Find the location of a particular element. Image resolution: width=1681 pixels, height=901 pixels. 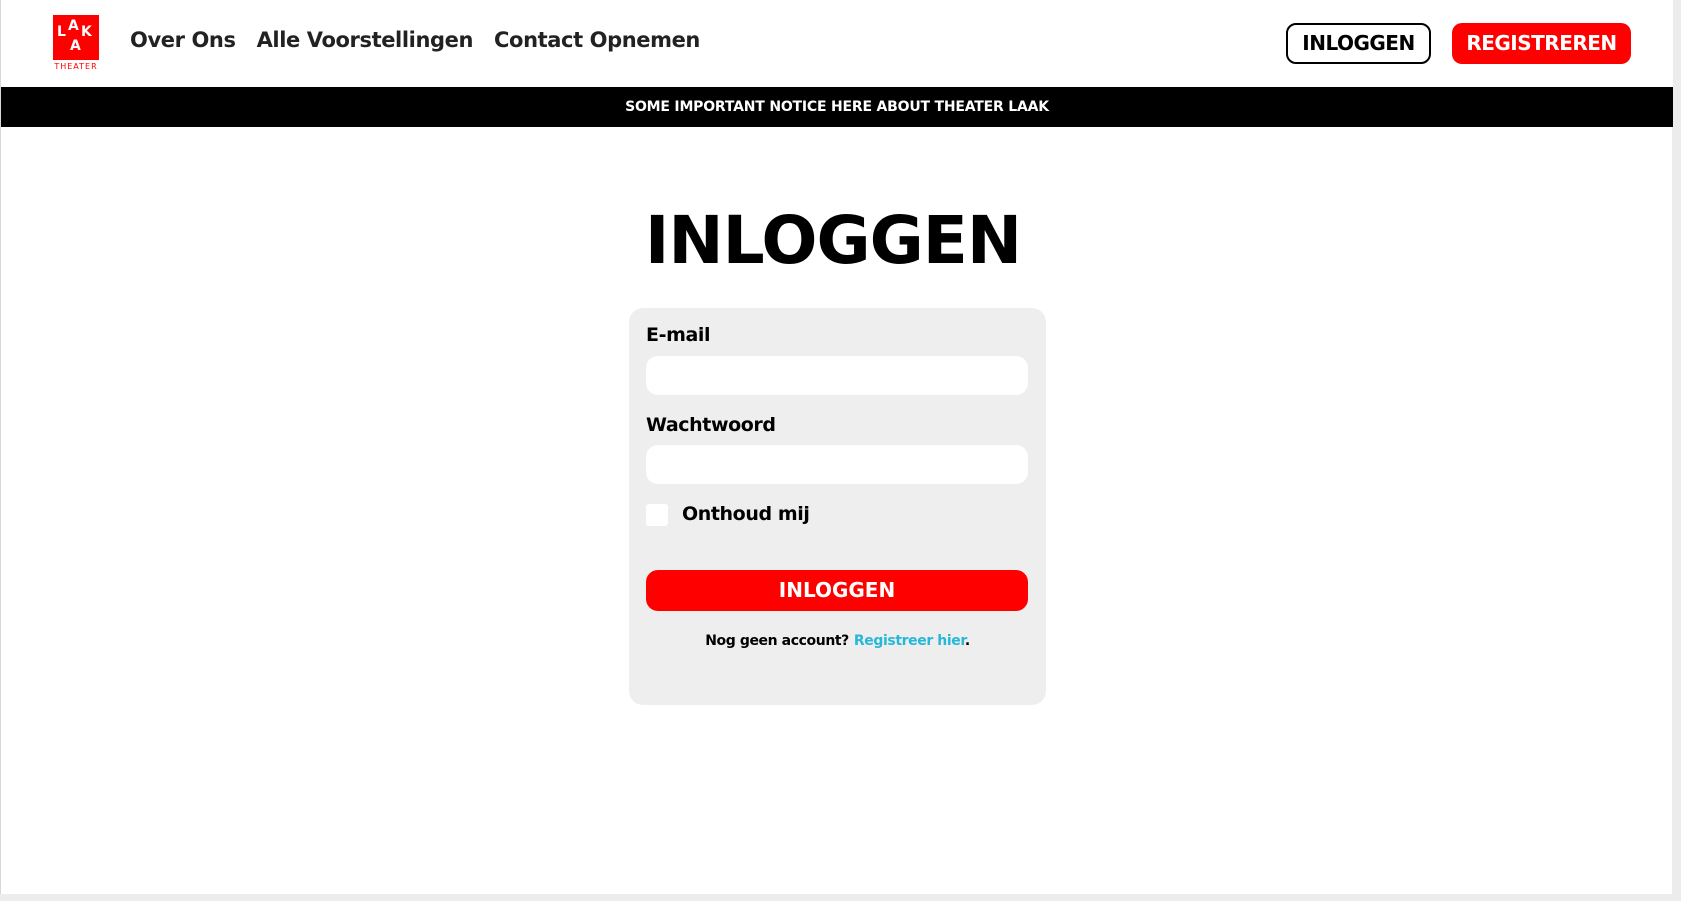

register-suffix: . is located at coordinates (967, 641).